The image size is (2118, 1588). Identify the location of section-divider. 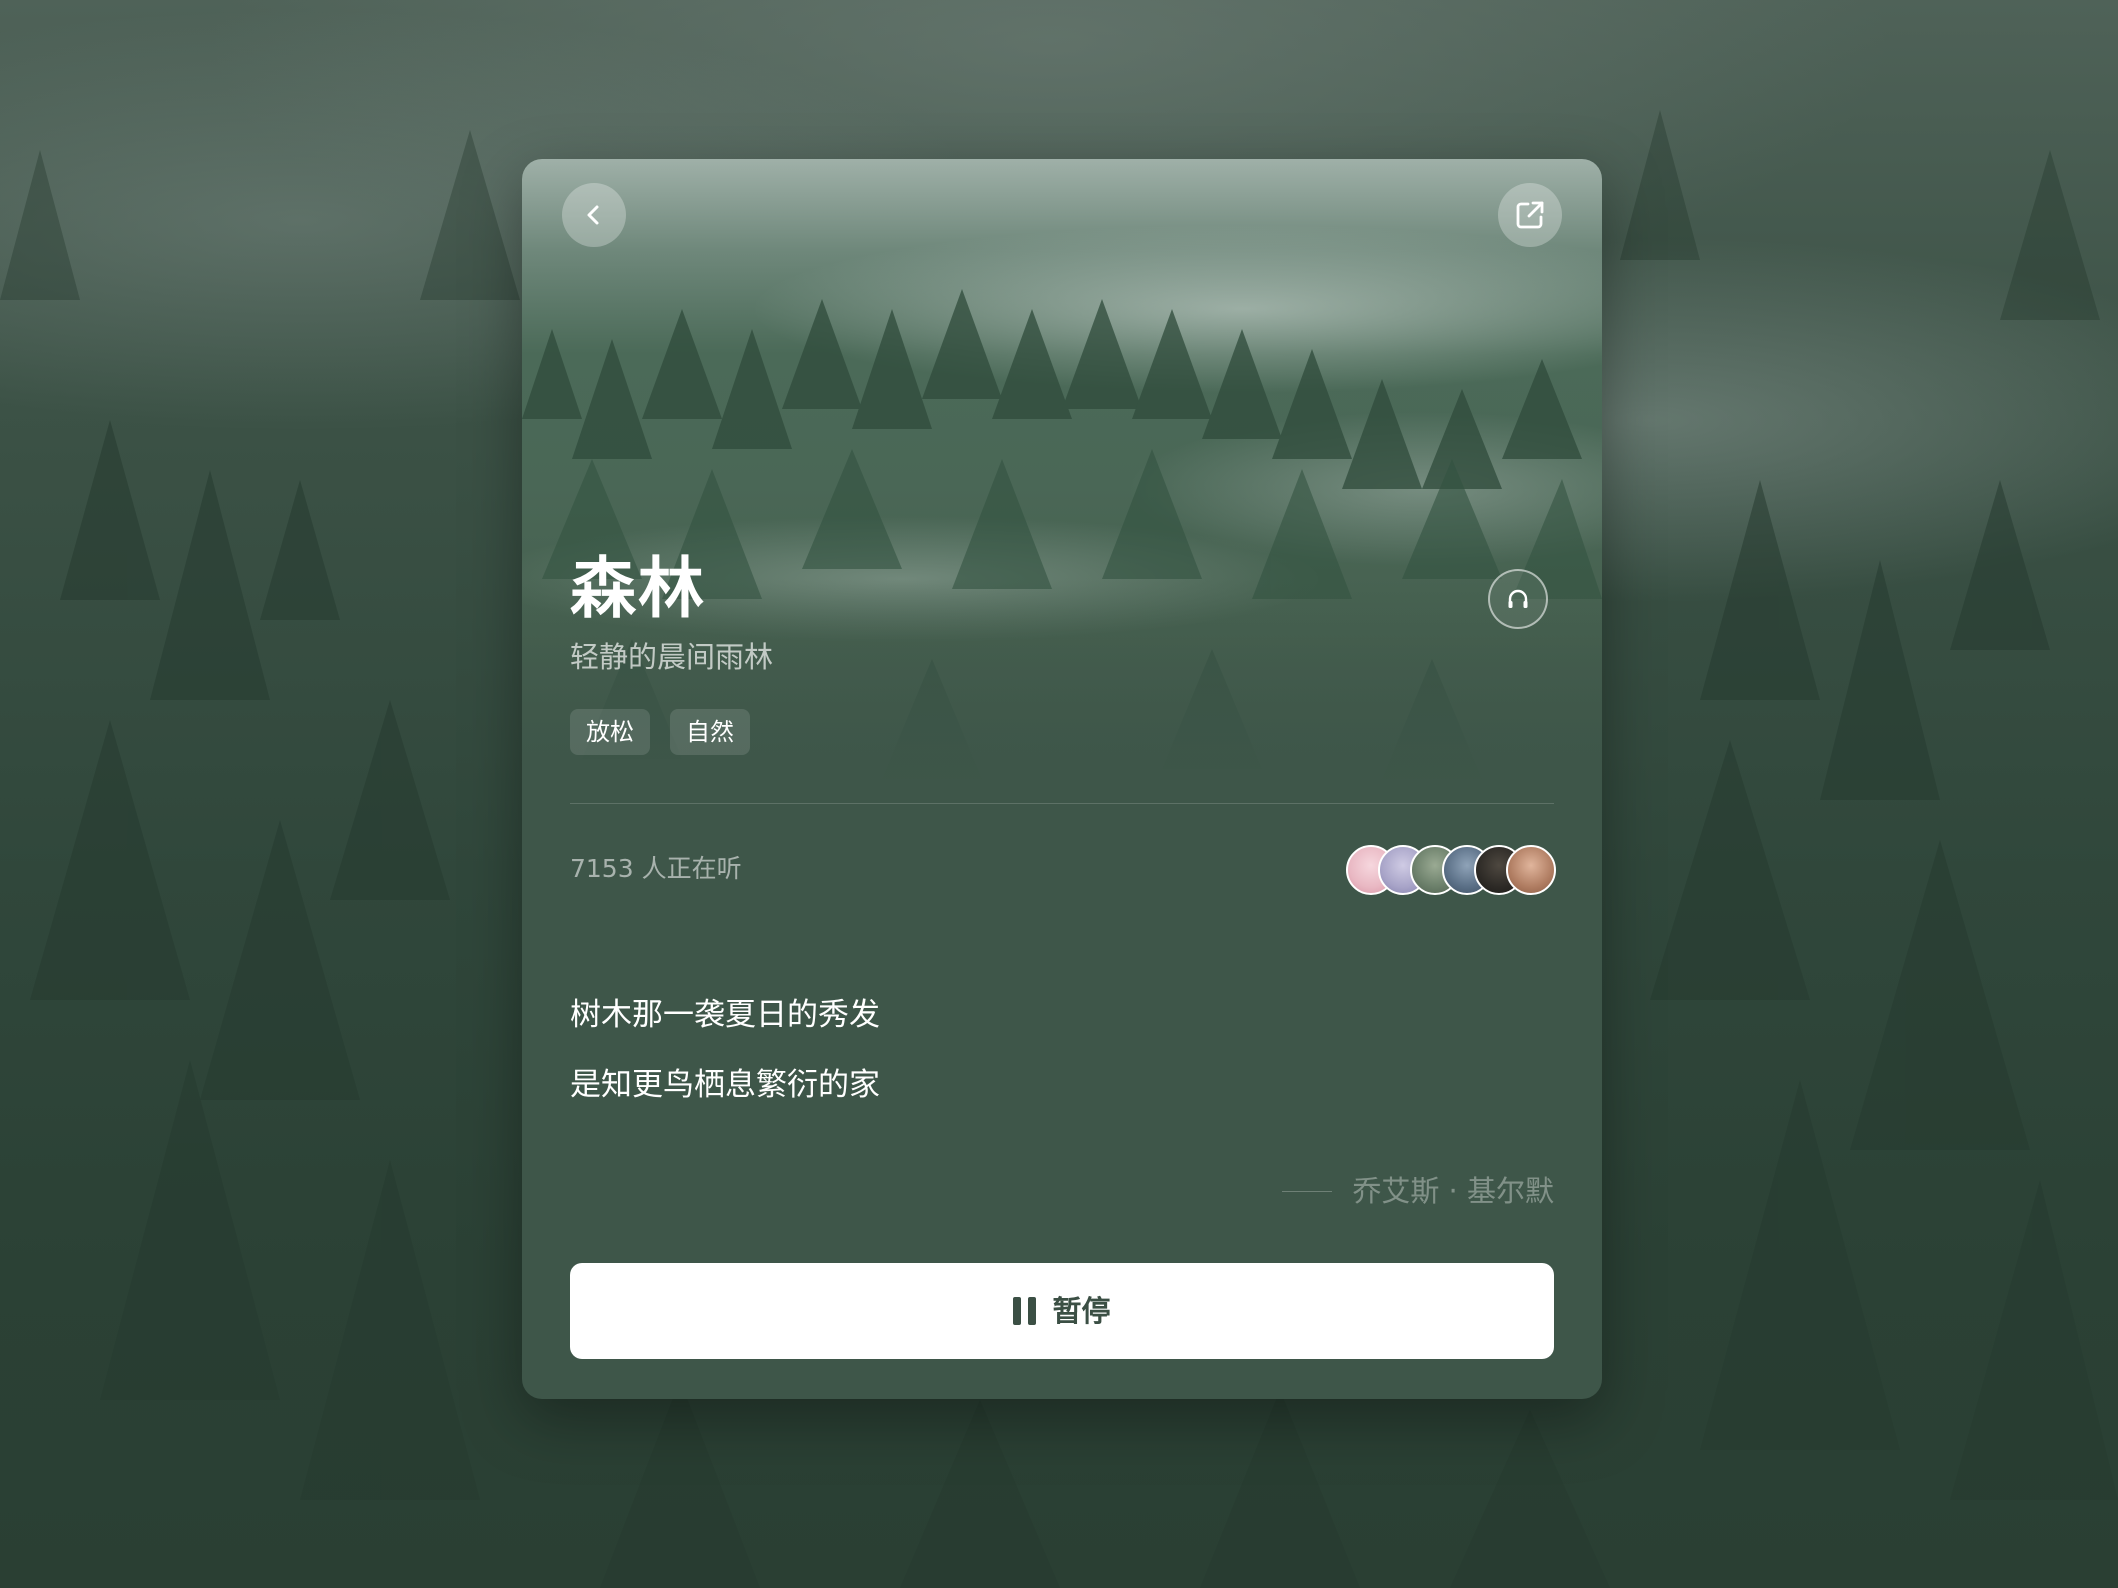
(1062, 803).